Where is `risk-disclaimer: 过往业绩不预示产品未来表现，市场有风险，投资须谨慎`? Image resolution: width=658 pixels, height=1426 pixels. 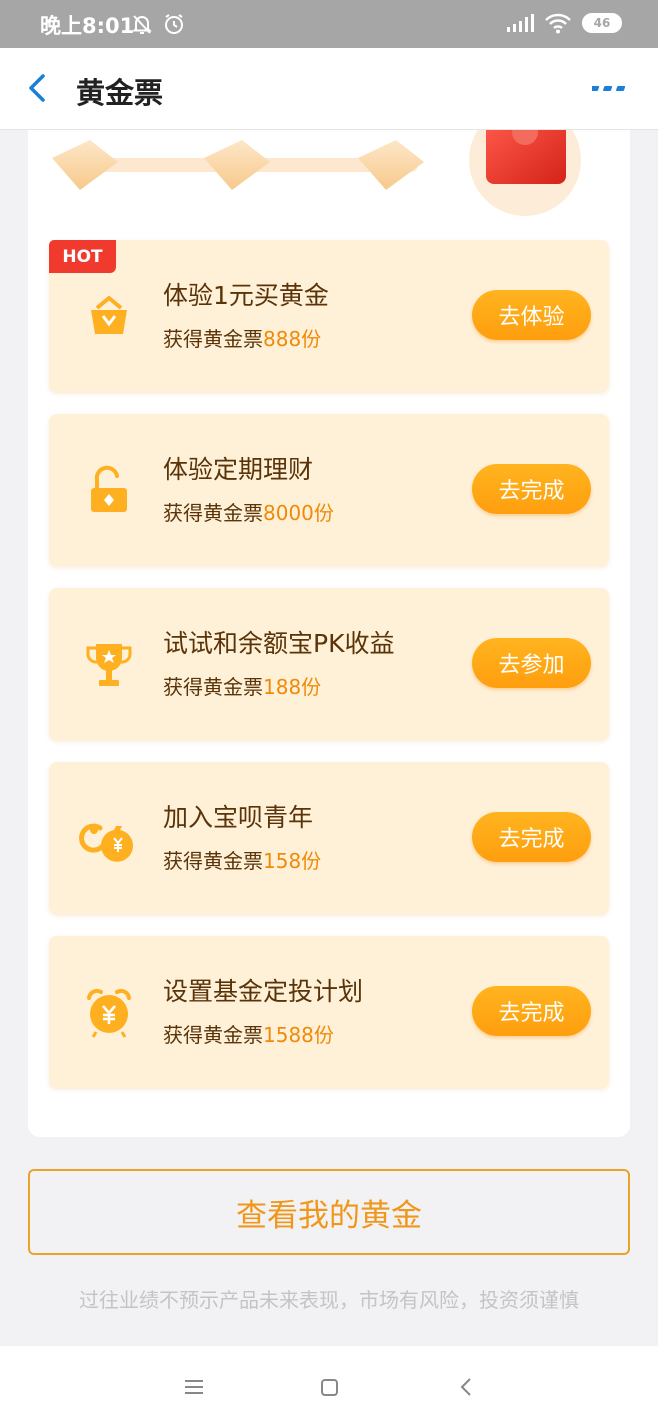 risk-disclaimer: 过往业绩不预示产品未来表现，市场有风险，投资须谨慎 is located at coordinates (329, 1300).